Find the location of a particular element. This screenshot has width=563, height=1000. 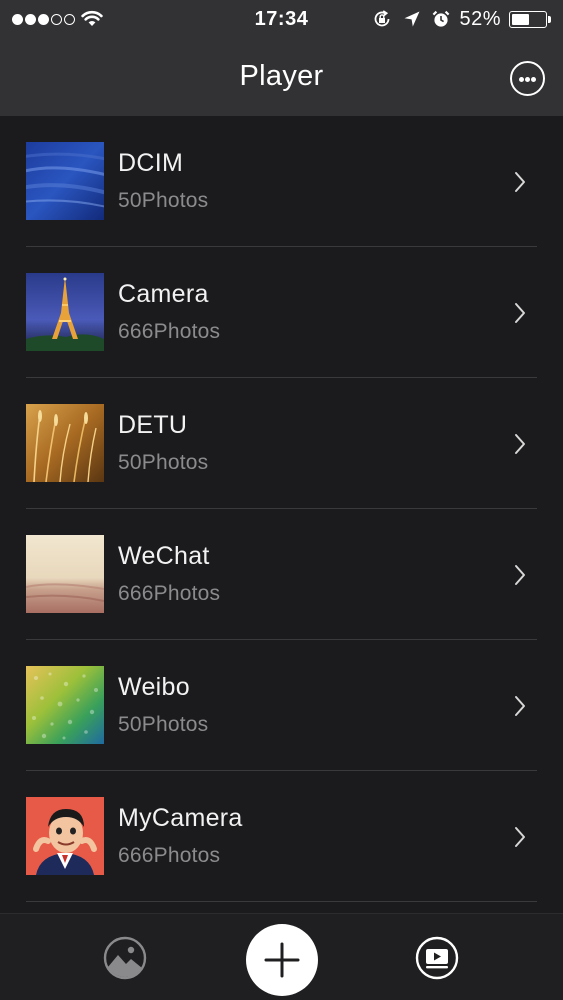

row-divider is located at coordinates (281, 901).